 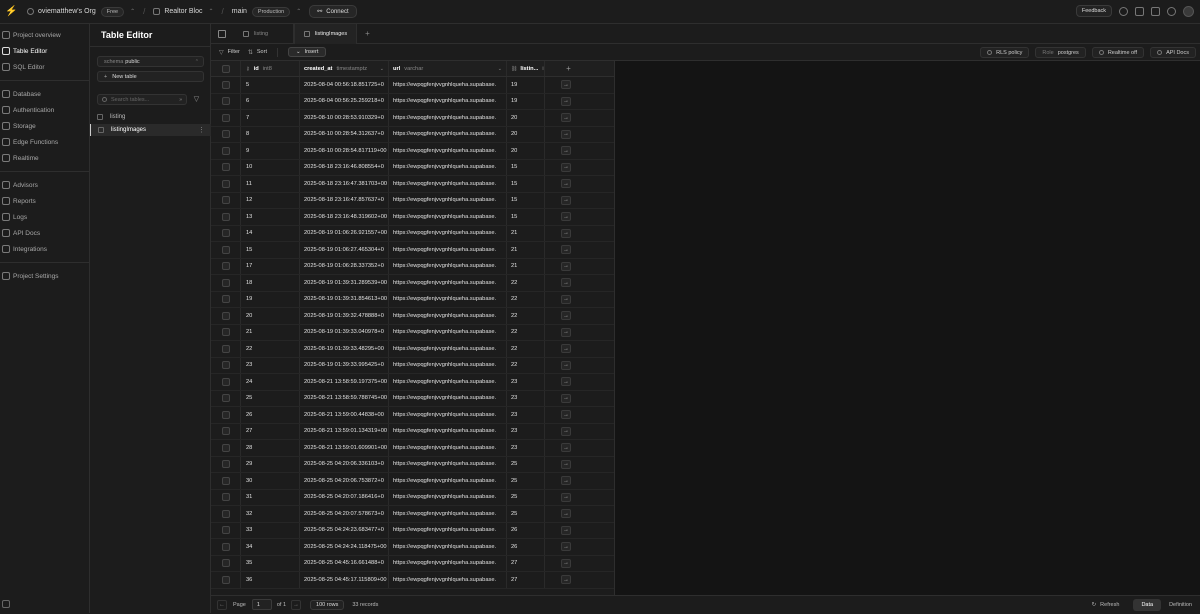 What do you see at coordinates (270, 85) in the screenshot?
I see `cell-id: 5` at bounding box center [270, 85].